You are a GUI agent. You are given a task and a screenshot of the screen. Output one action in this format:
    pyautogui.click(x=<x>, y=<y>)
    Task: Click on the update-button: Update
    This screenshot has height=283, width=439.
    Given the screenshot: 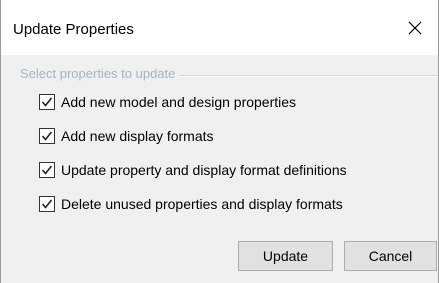 What is the action you would take?
    pyautogui.click(x=285, y=256)
    